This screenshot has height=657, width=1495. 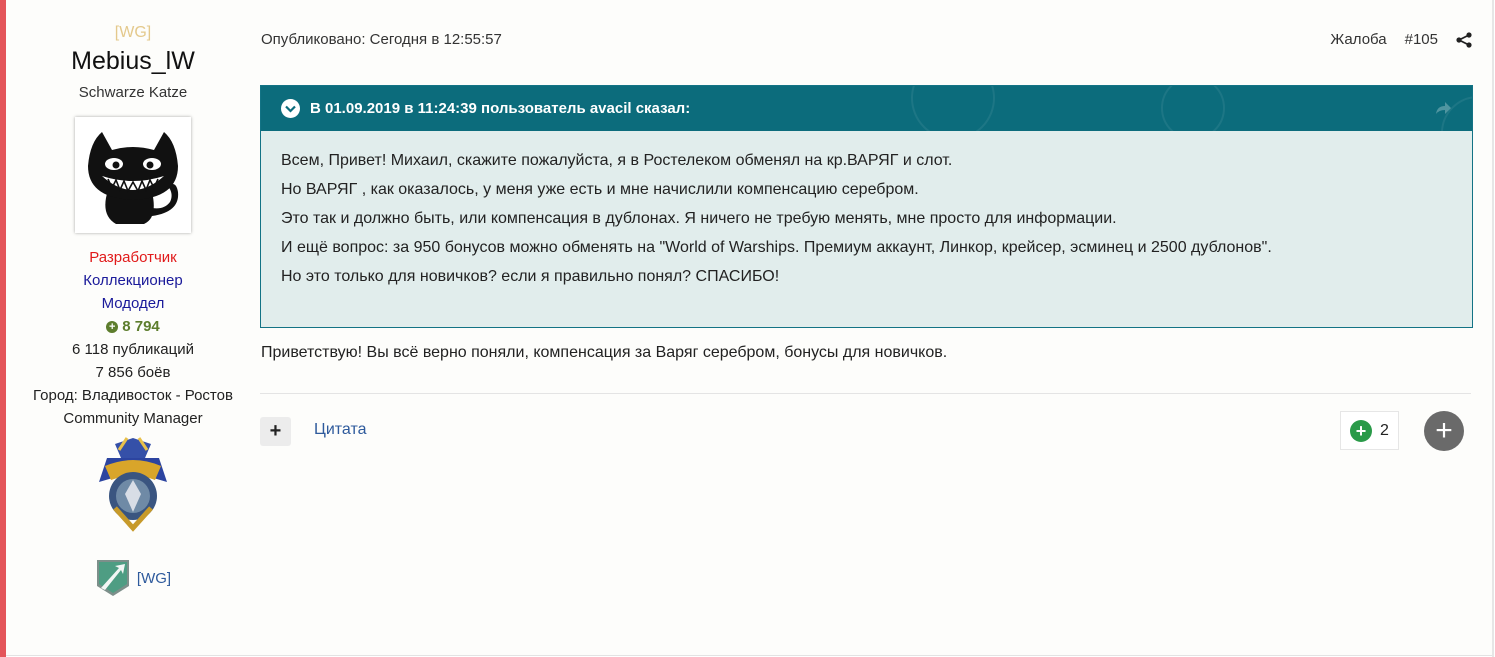 I want to click on reputation: + 8 794, so click(x=133, y=326).